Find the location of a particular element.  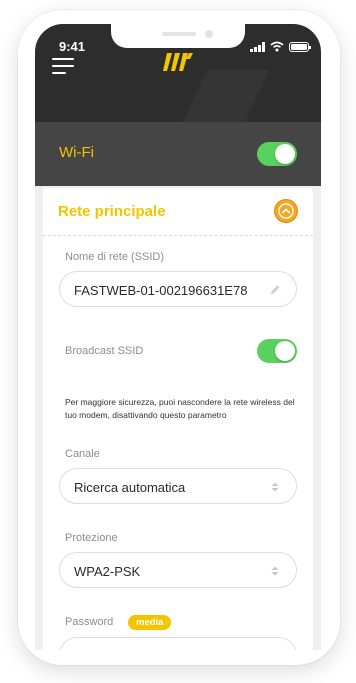

ssid-value: FASTWEB-01-002196631E78 is located at coordinates (161, 290).